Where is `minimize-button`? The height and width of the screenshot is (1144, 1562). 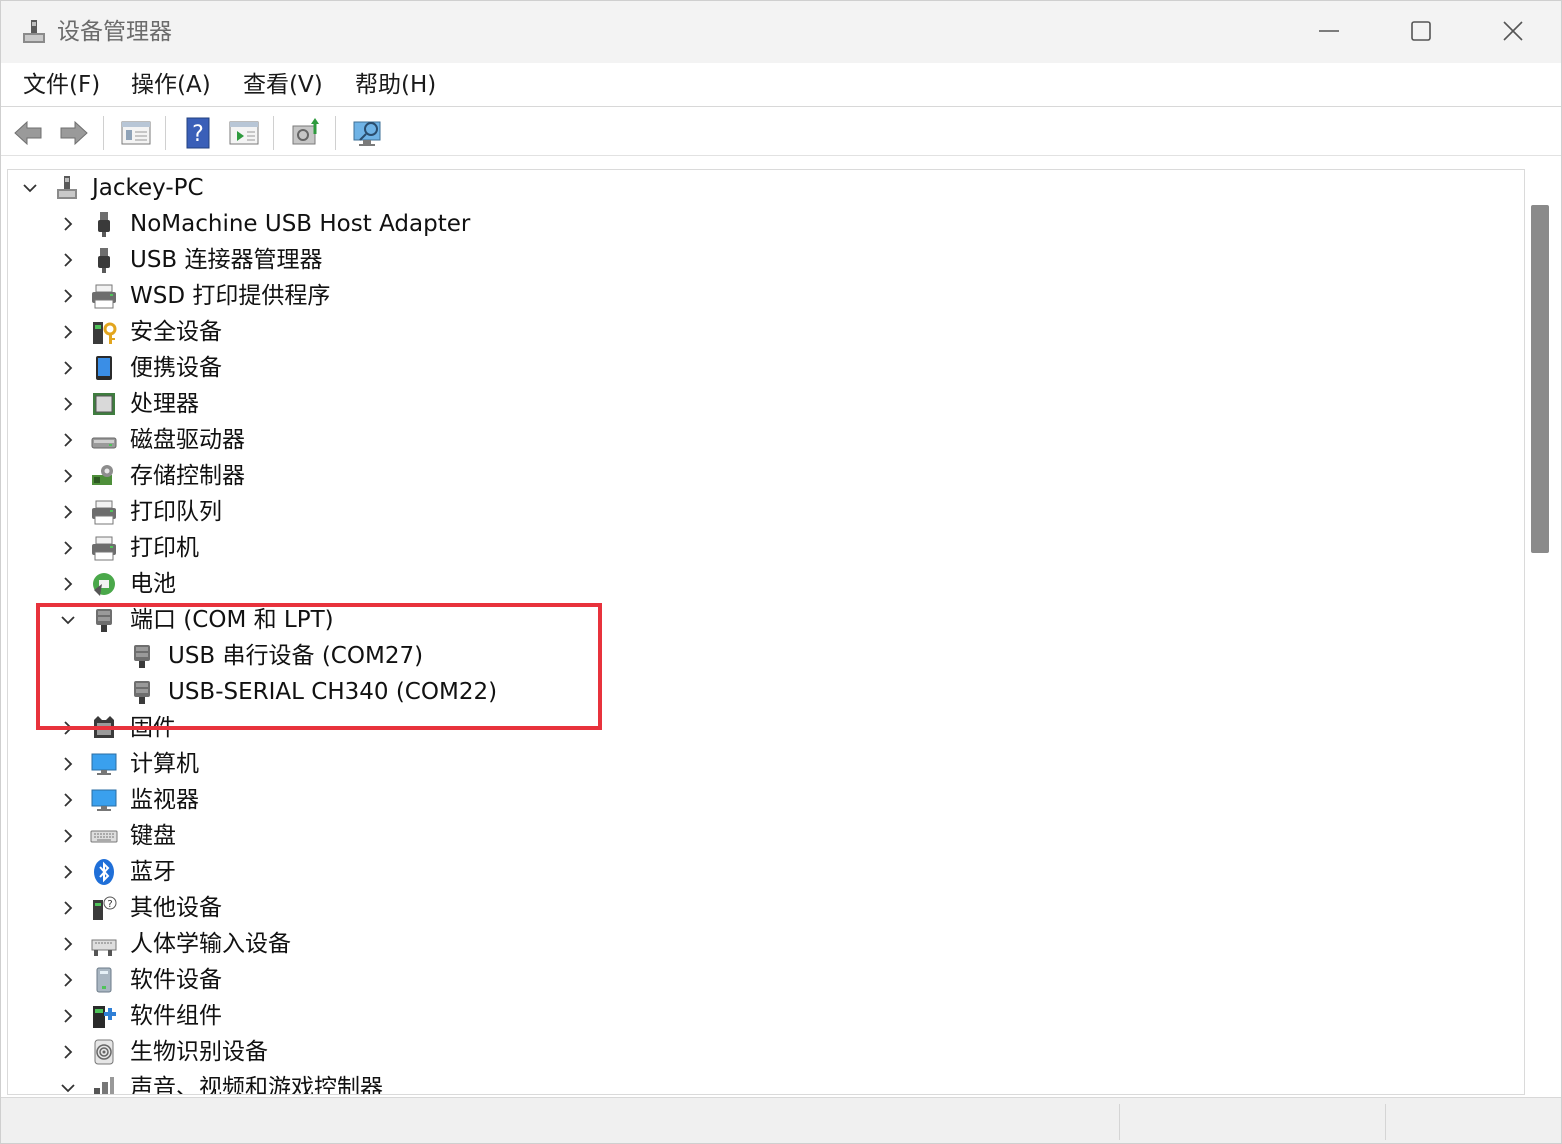
minimize-button is located at coordinates (1329, 31).